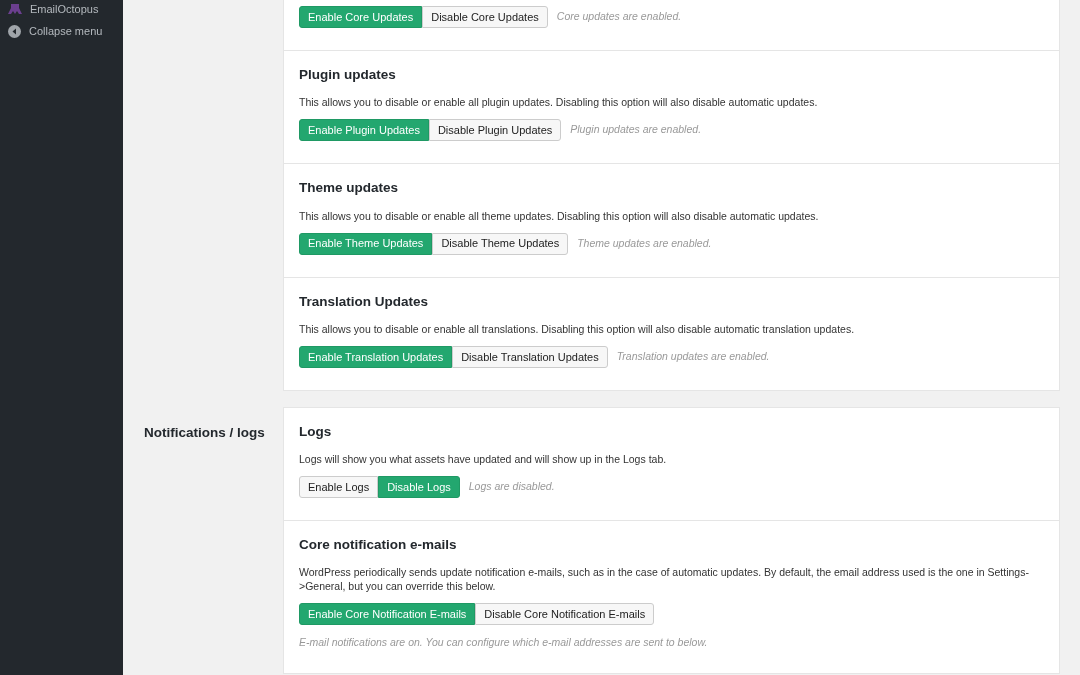 Image resolution: width=1080 pixels, height=675 pixels. What do you see at coordinates (378, 545) in the screenshot?
I see `section-title: Core notification e-mails` at bounding box center [378, 545].